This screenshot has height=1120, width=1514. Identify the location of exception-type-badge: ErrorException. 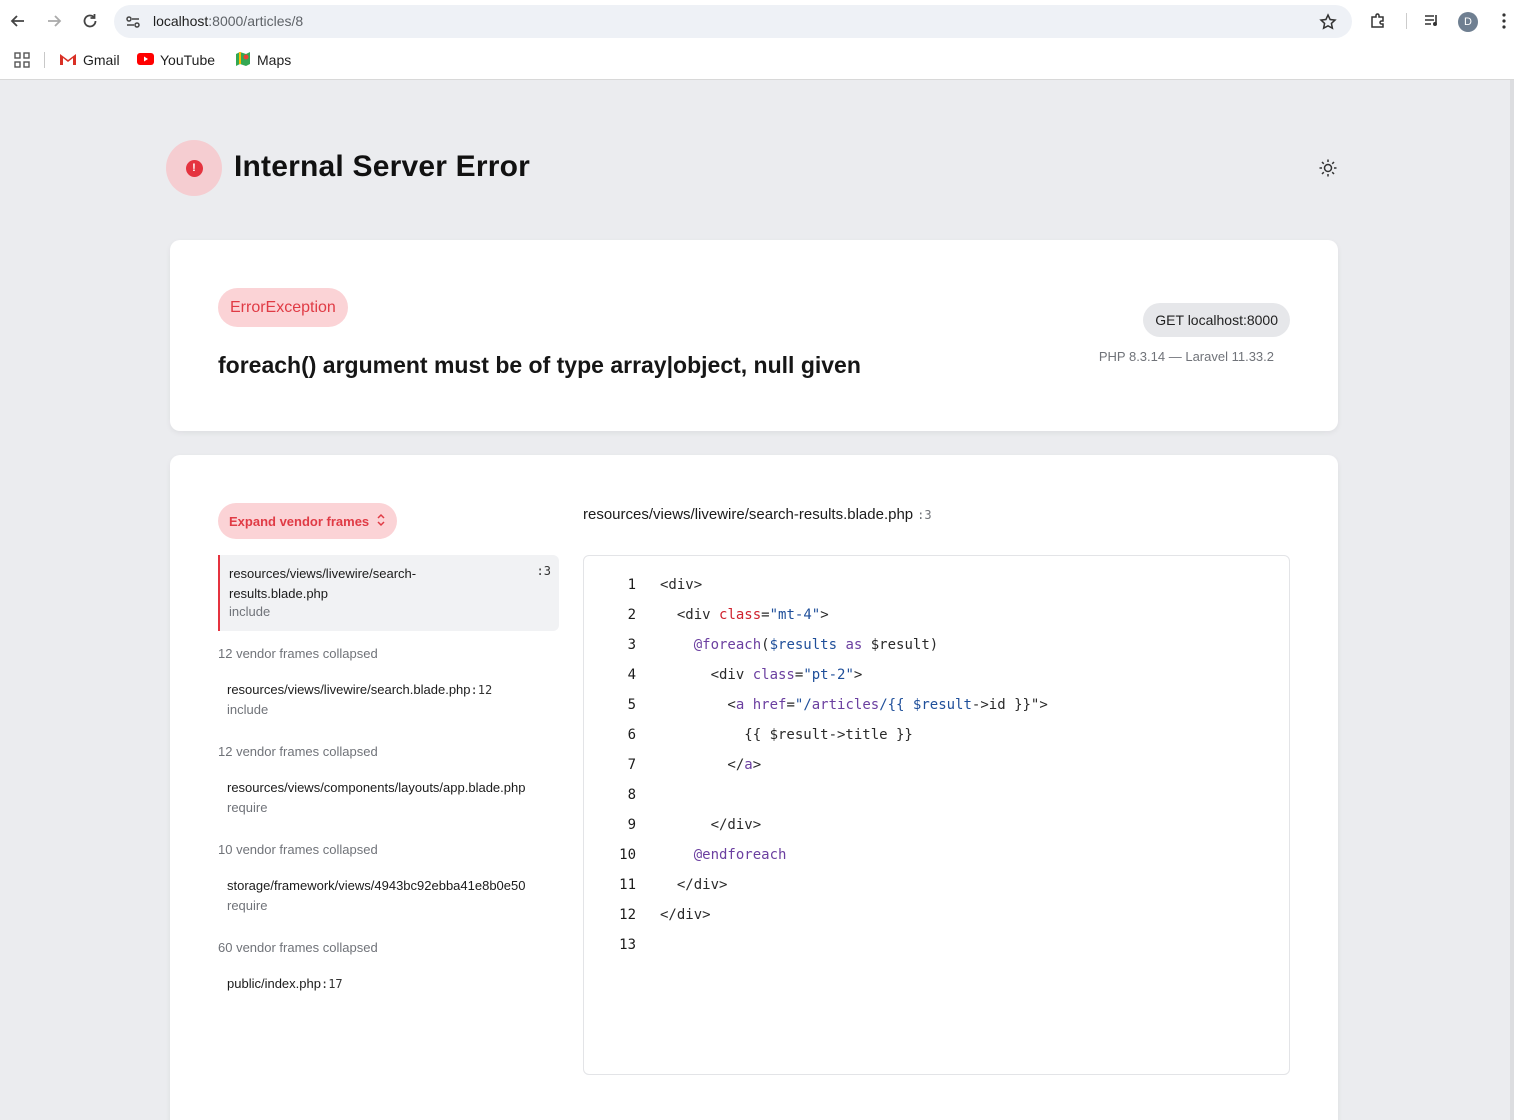
(283, 307).